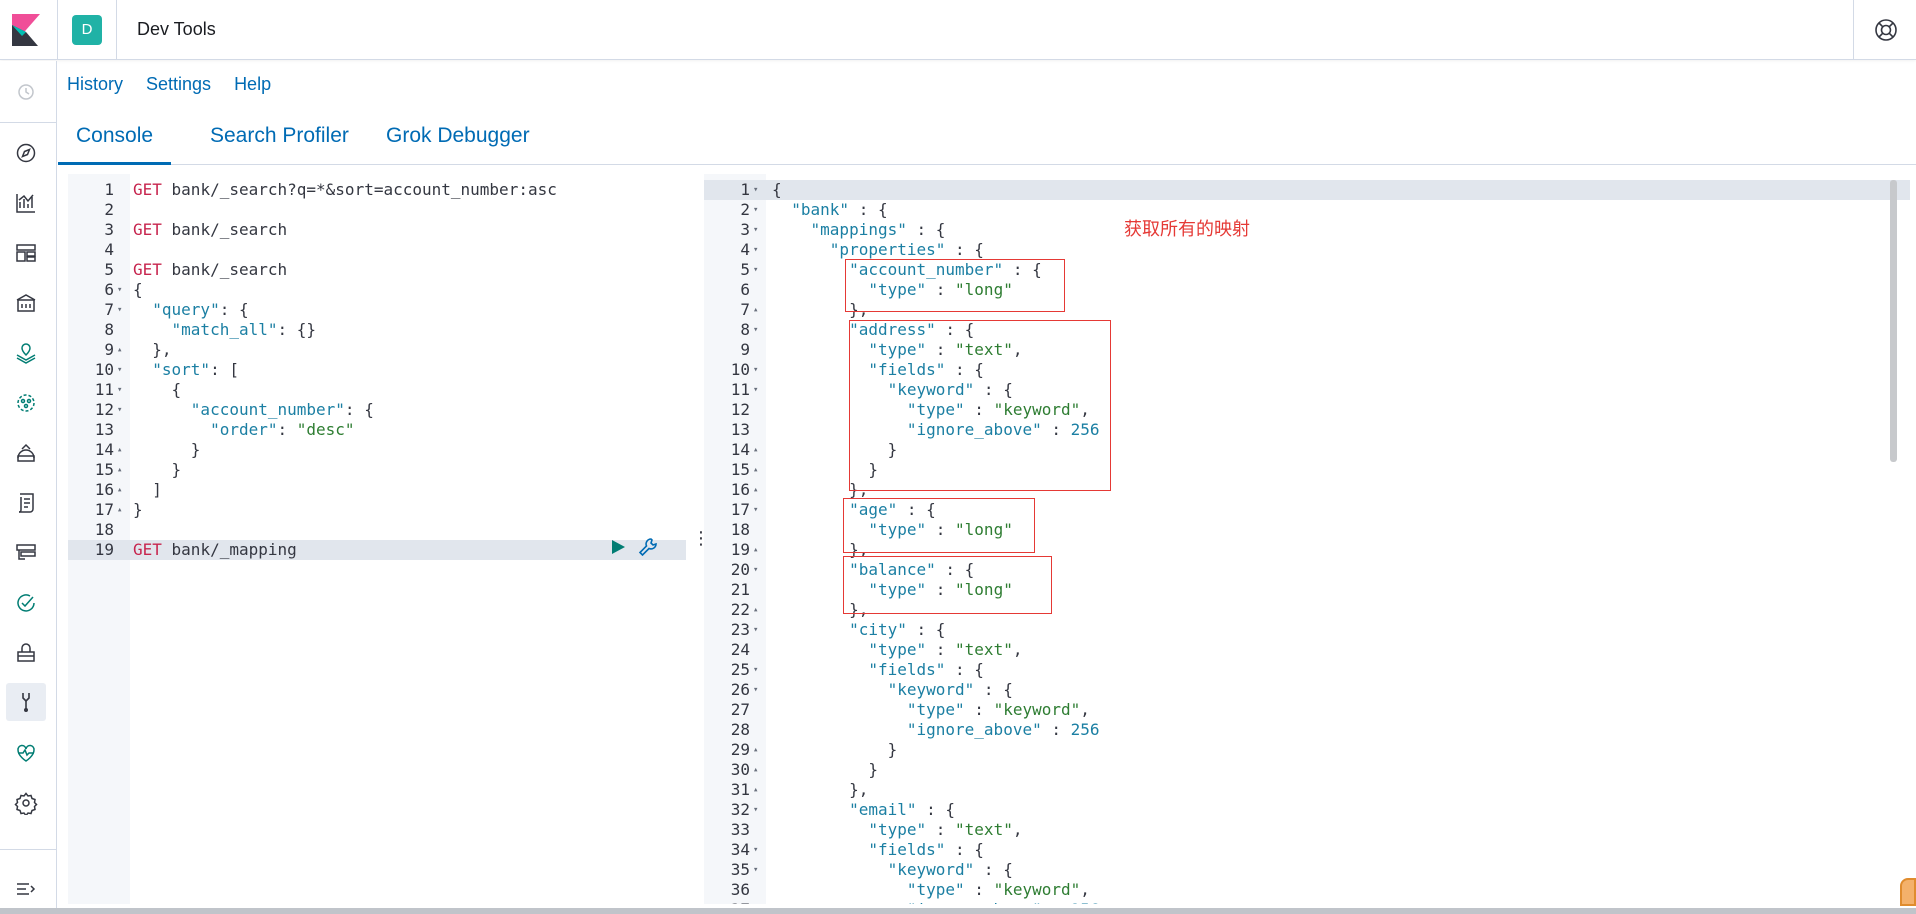  Describe the element at coordinates (87, 30) in the screenshot. I see `space-avatar: D` at that location.